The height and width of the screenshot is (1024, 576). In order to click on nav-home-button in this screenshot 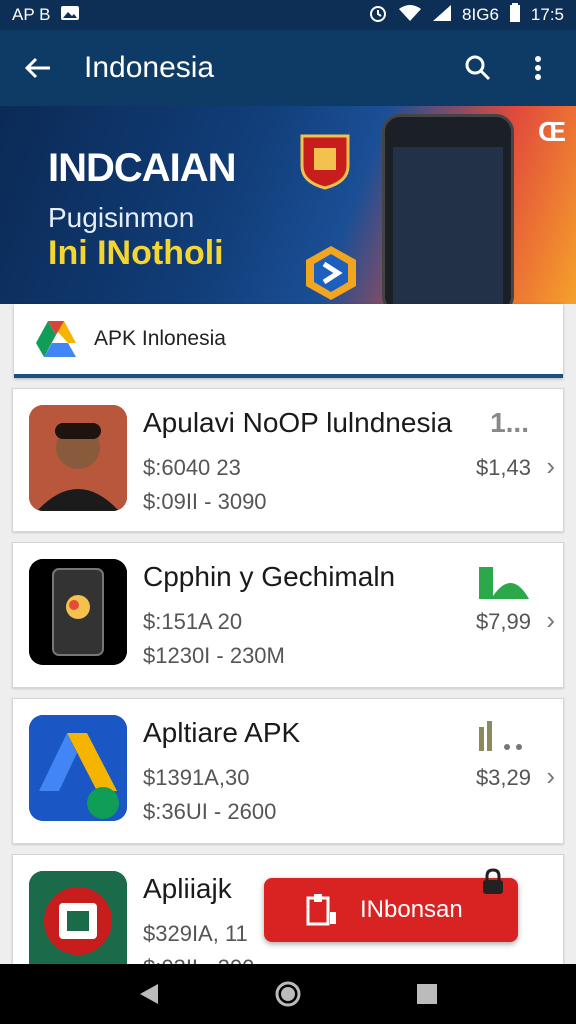, I will do `click(288, 994)`.